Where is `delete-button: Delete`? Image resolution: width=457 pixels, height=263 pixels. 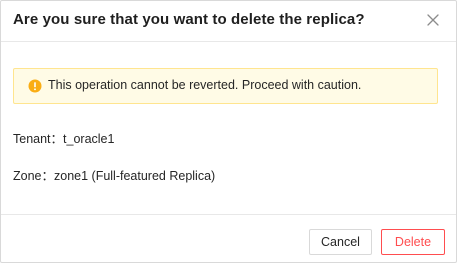 delete-button: Delete is located at coordinates (413, 242).